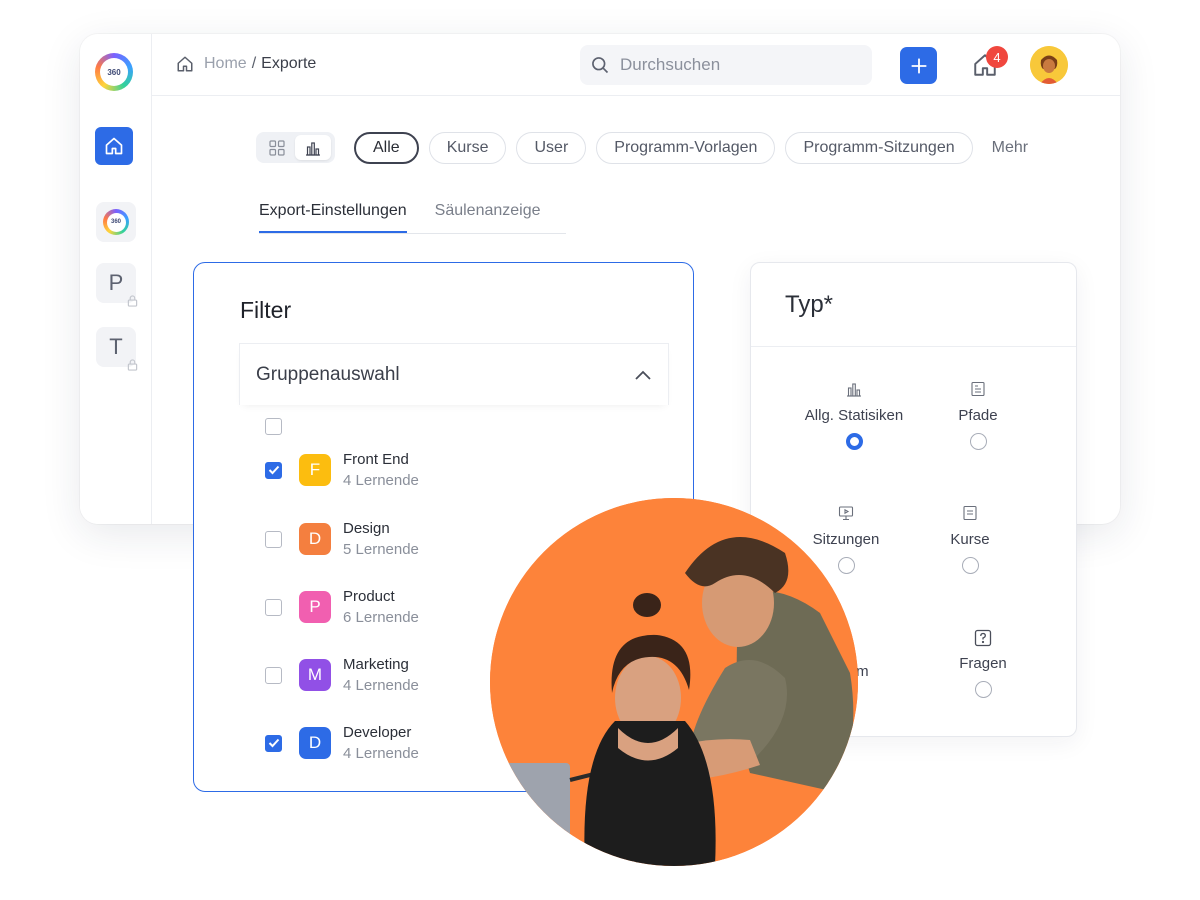  What do you see at coordinates (488, 217) in the screenshot?
I see `tab-saeulenanzeige: Säulenanzeige` at bounding box center [488, 217].